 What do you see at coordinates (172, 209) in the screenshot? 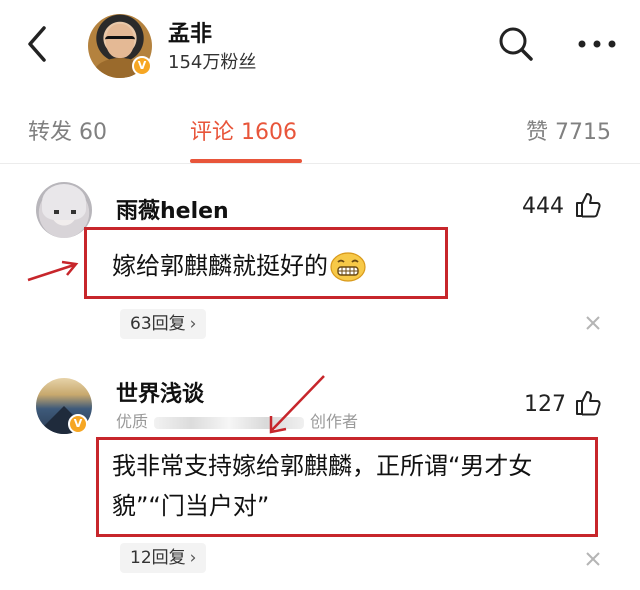
I see `comment-username: 雨薇helen` at bounding box center [172, 209].